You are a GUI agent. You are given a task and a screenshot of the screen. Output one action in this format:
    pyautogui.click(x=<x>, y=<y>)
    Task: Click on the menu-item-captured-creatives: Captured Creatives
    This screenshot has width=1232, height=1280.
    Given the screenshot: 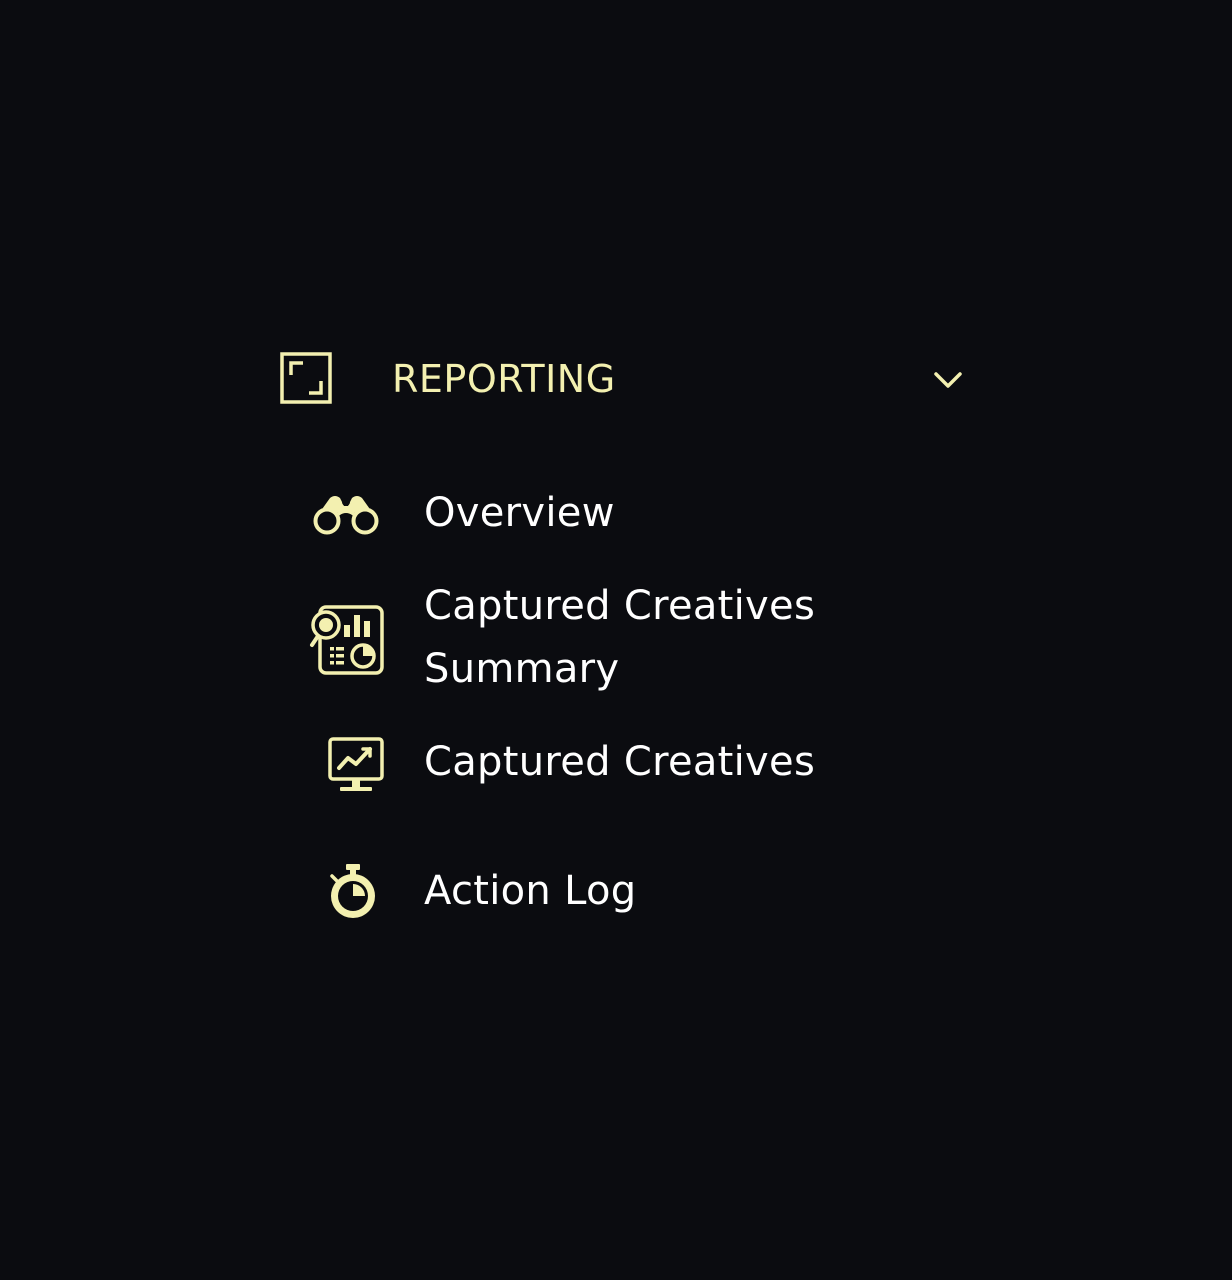 What is the action you would take?
    pyautogui.click(x=628, y=762)
    